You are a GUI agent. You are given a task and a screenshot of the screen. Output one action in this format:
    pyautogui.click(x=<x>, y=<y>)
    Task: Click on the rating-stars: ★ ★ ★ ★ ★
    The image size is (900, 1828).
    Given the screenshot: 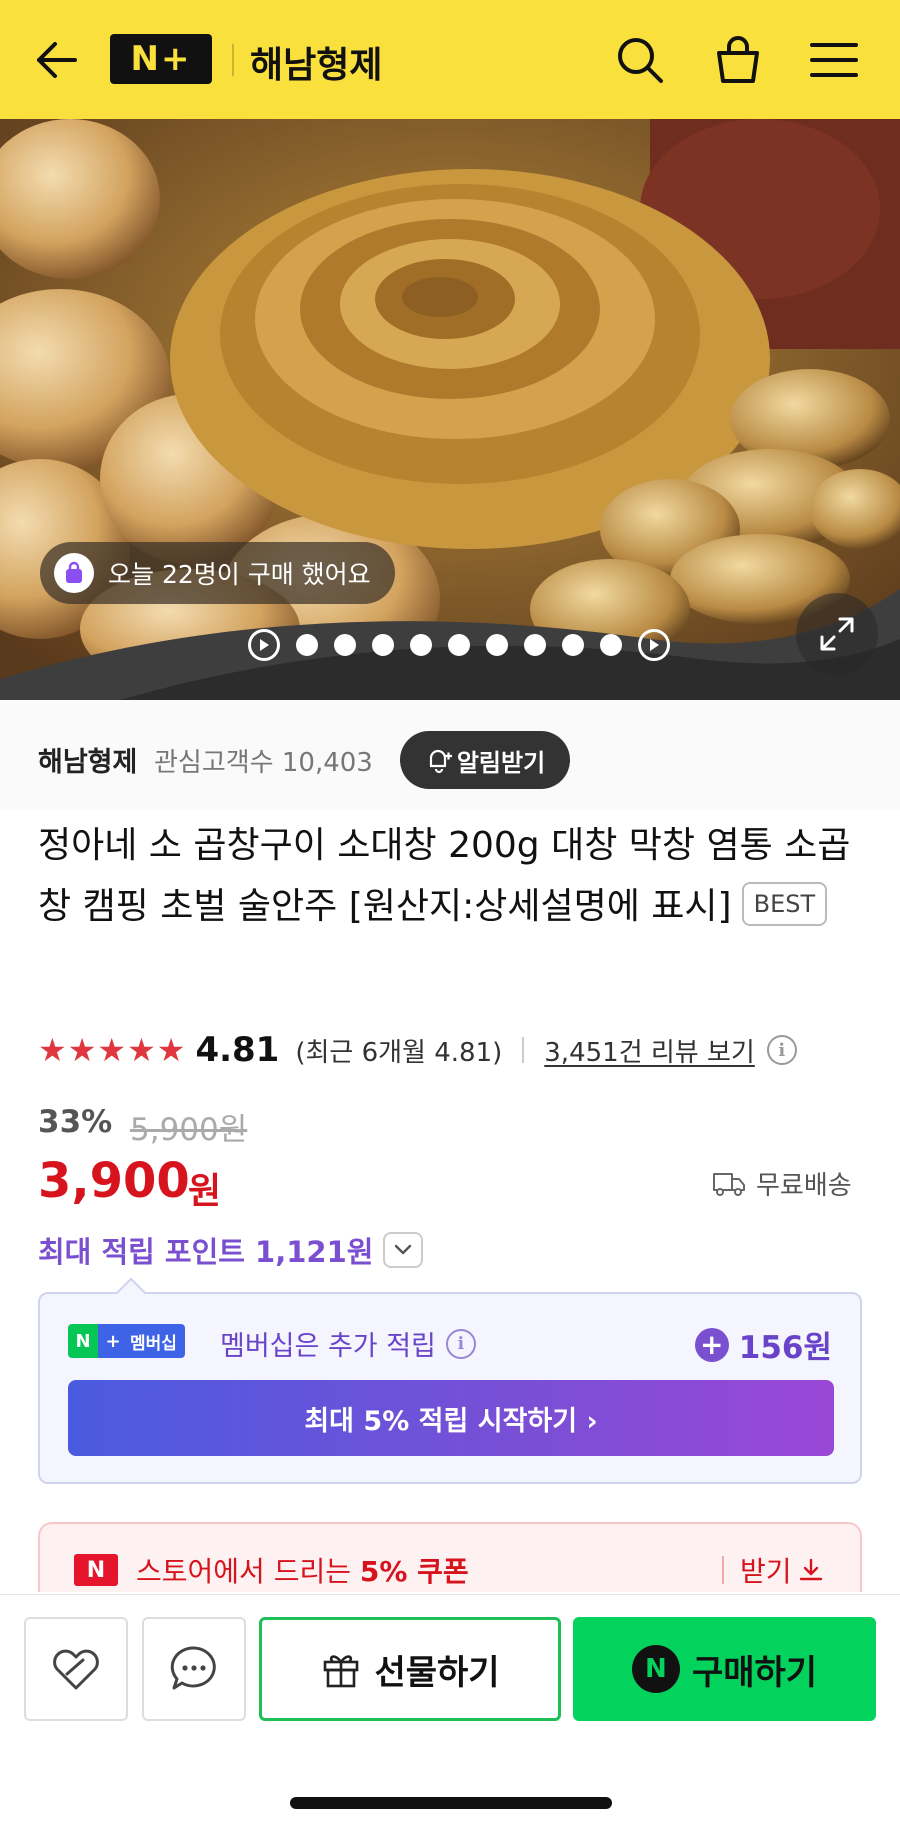 What is the action you would take?
    pyautogui.click(x=111, y=1050)
    